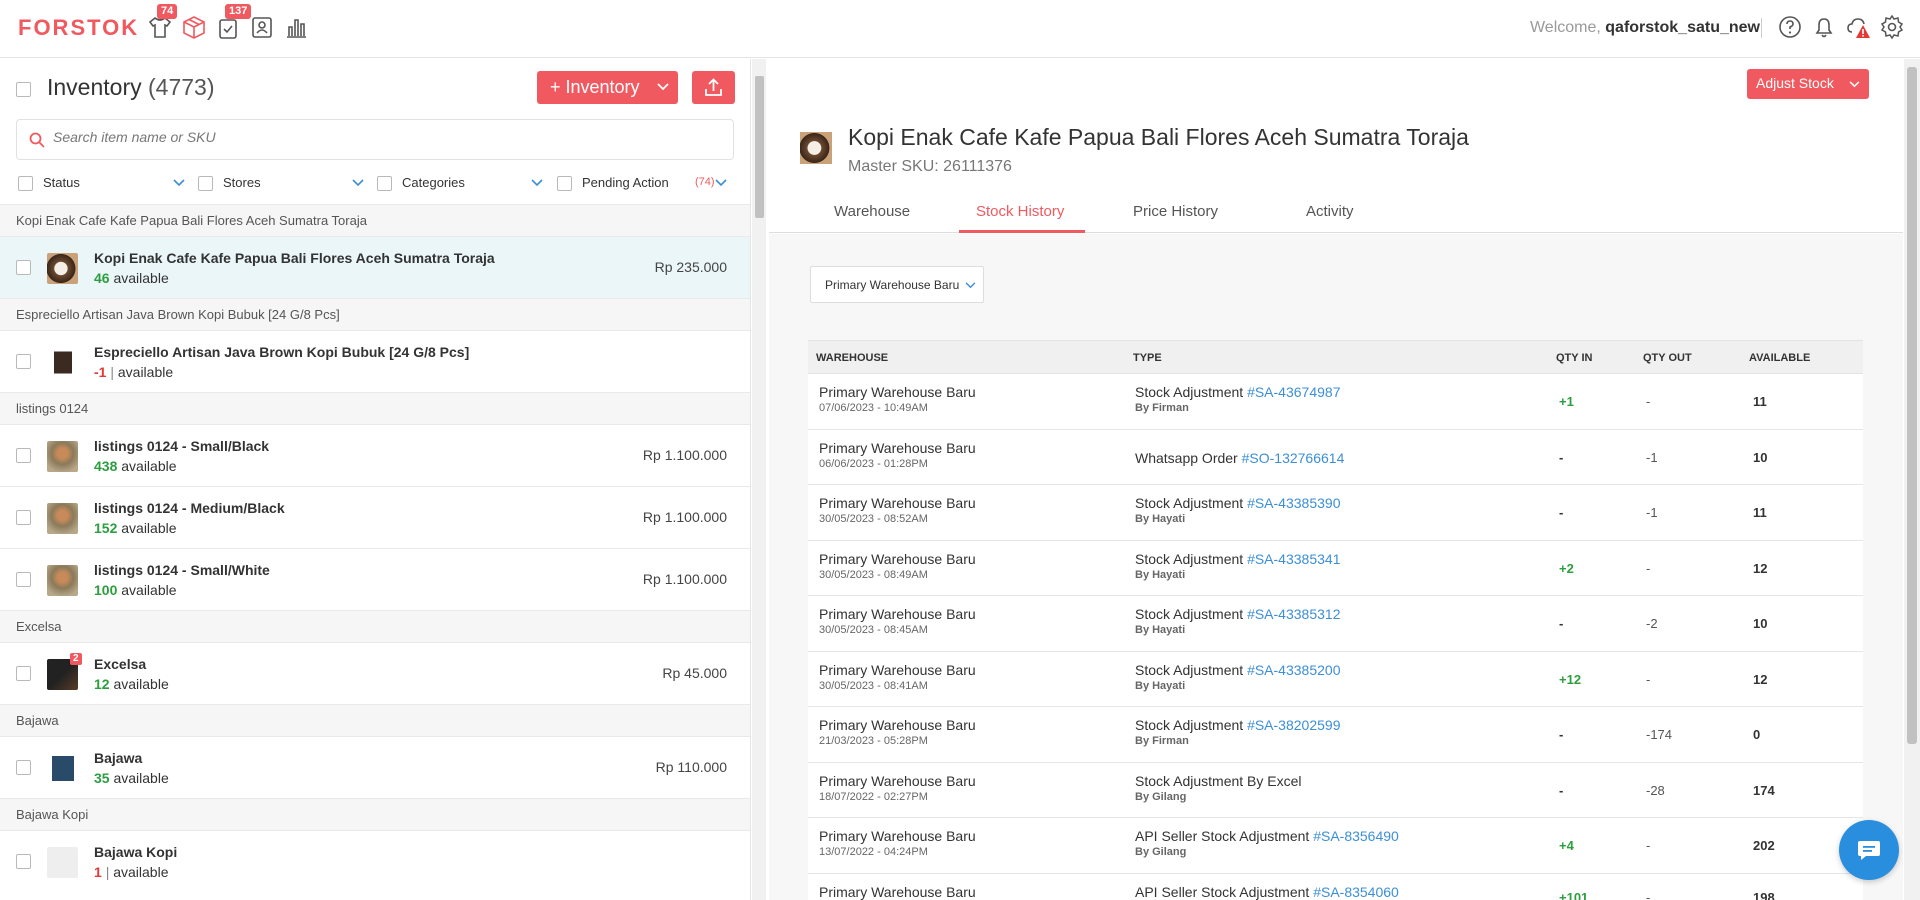  What do you see at coordinates (375, 861) in the screenshot?
I see `list-item: Bajawa Kopi 1 | available` at bounding box center [375, 861].